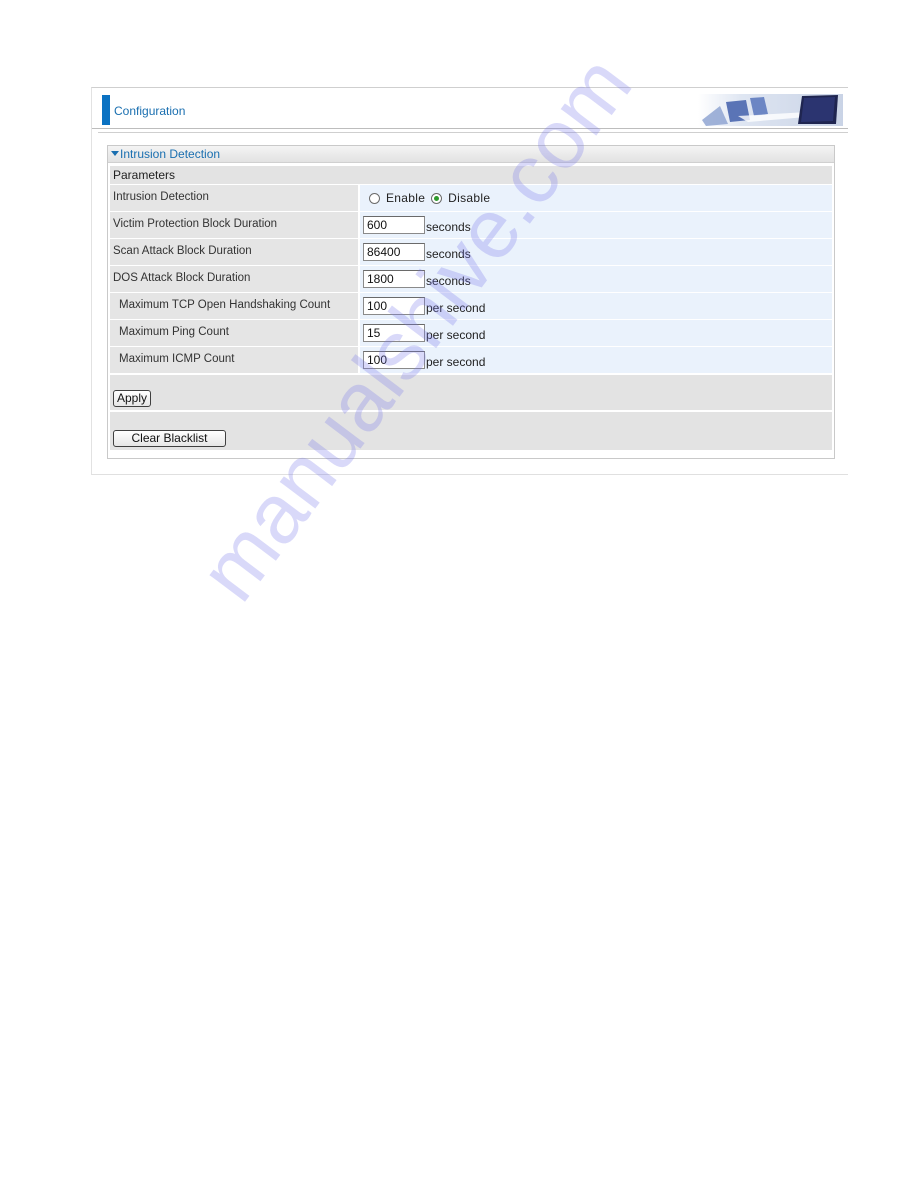  What do you see at coordinates (471, 431) in the screenshot?
I see `clear-blacklist-row: Clear Blacklist` at bounding box center [471, 431].